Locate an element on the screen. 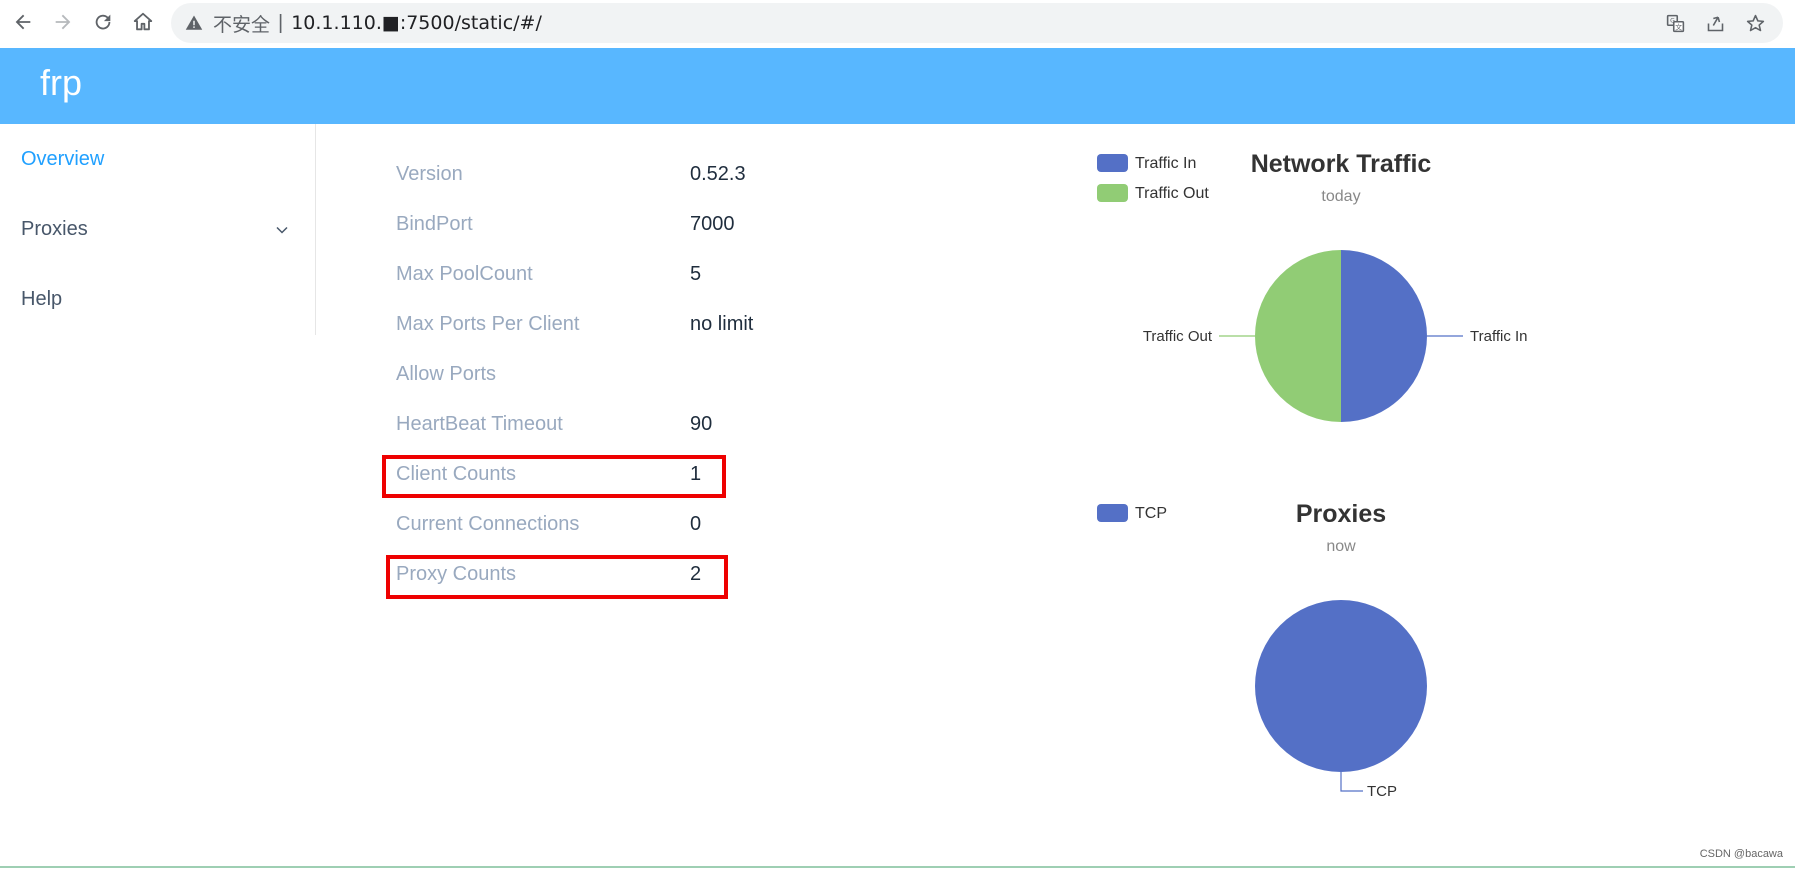 The height and width of the screenshot is (870, 1795). share-icon is located at coordinates (1715, 23).